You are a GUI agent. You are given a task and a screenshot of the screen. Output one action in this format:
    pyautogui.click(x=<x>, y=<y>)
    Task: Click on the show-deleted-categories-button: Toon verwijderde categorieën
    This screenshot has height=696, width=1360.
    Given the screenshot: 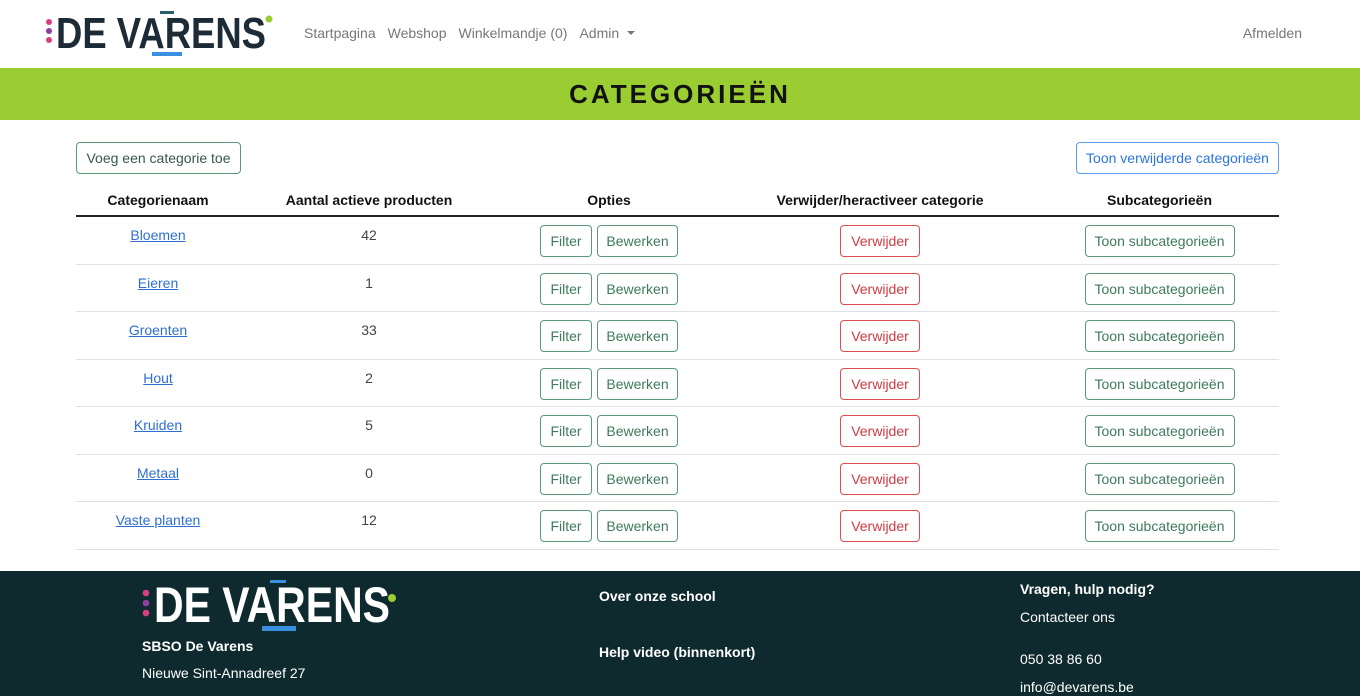 What is the action you would take?
    pyautogui.click(x=1177, y=158)
    